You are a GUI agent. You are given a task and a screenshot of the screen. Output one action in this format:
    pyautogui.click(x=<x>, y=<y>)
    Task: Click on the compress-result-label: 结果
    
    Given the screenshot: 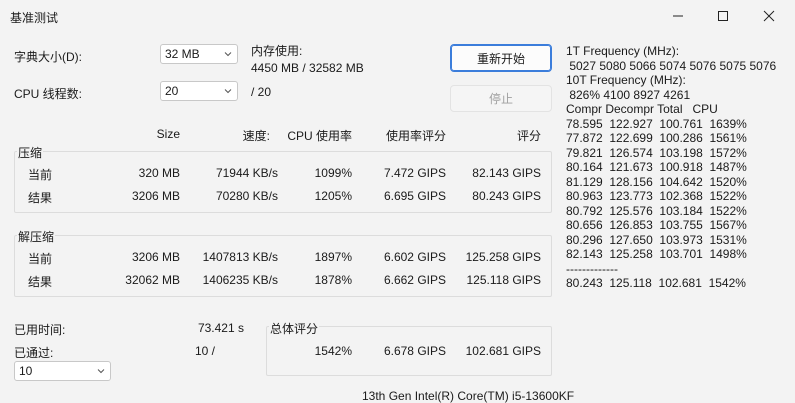 What is the action you would take?
    pyautogui.click(x=40, y=198)
    